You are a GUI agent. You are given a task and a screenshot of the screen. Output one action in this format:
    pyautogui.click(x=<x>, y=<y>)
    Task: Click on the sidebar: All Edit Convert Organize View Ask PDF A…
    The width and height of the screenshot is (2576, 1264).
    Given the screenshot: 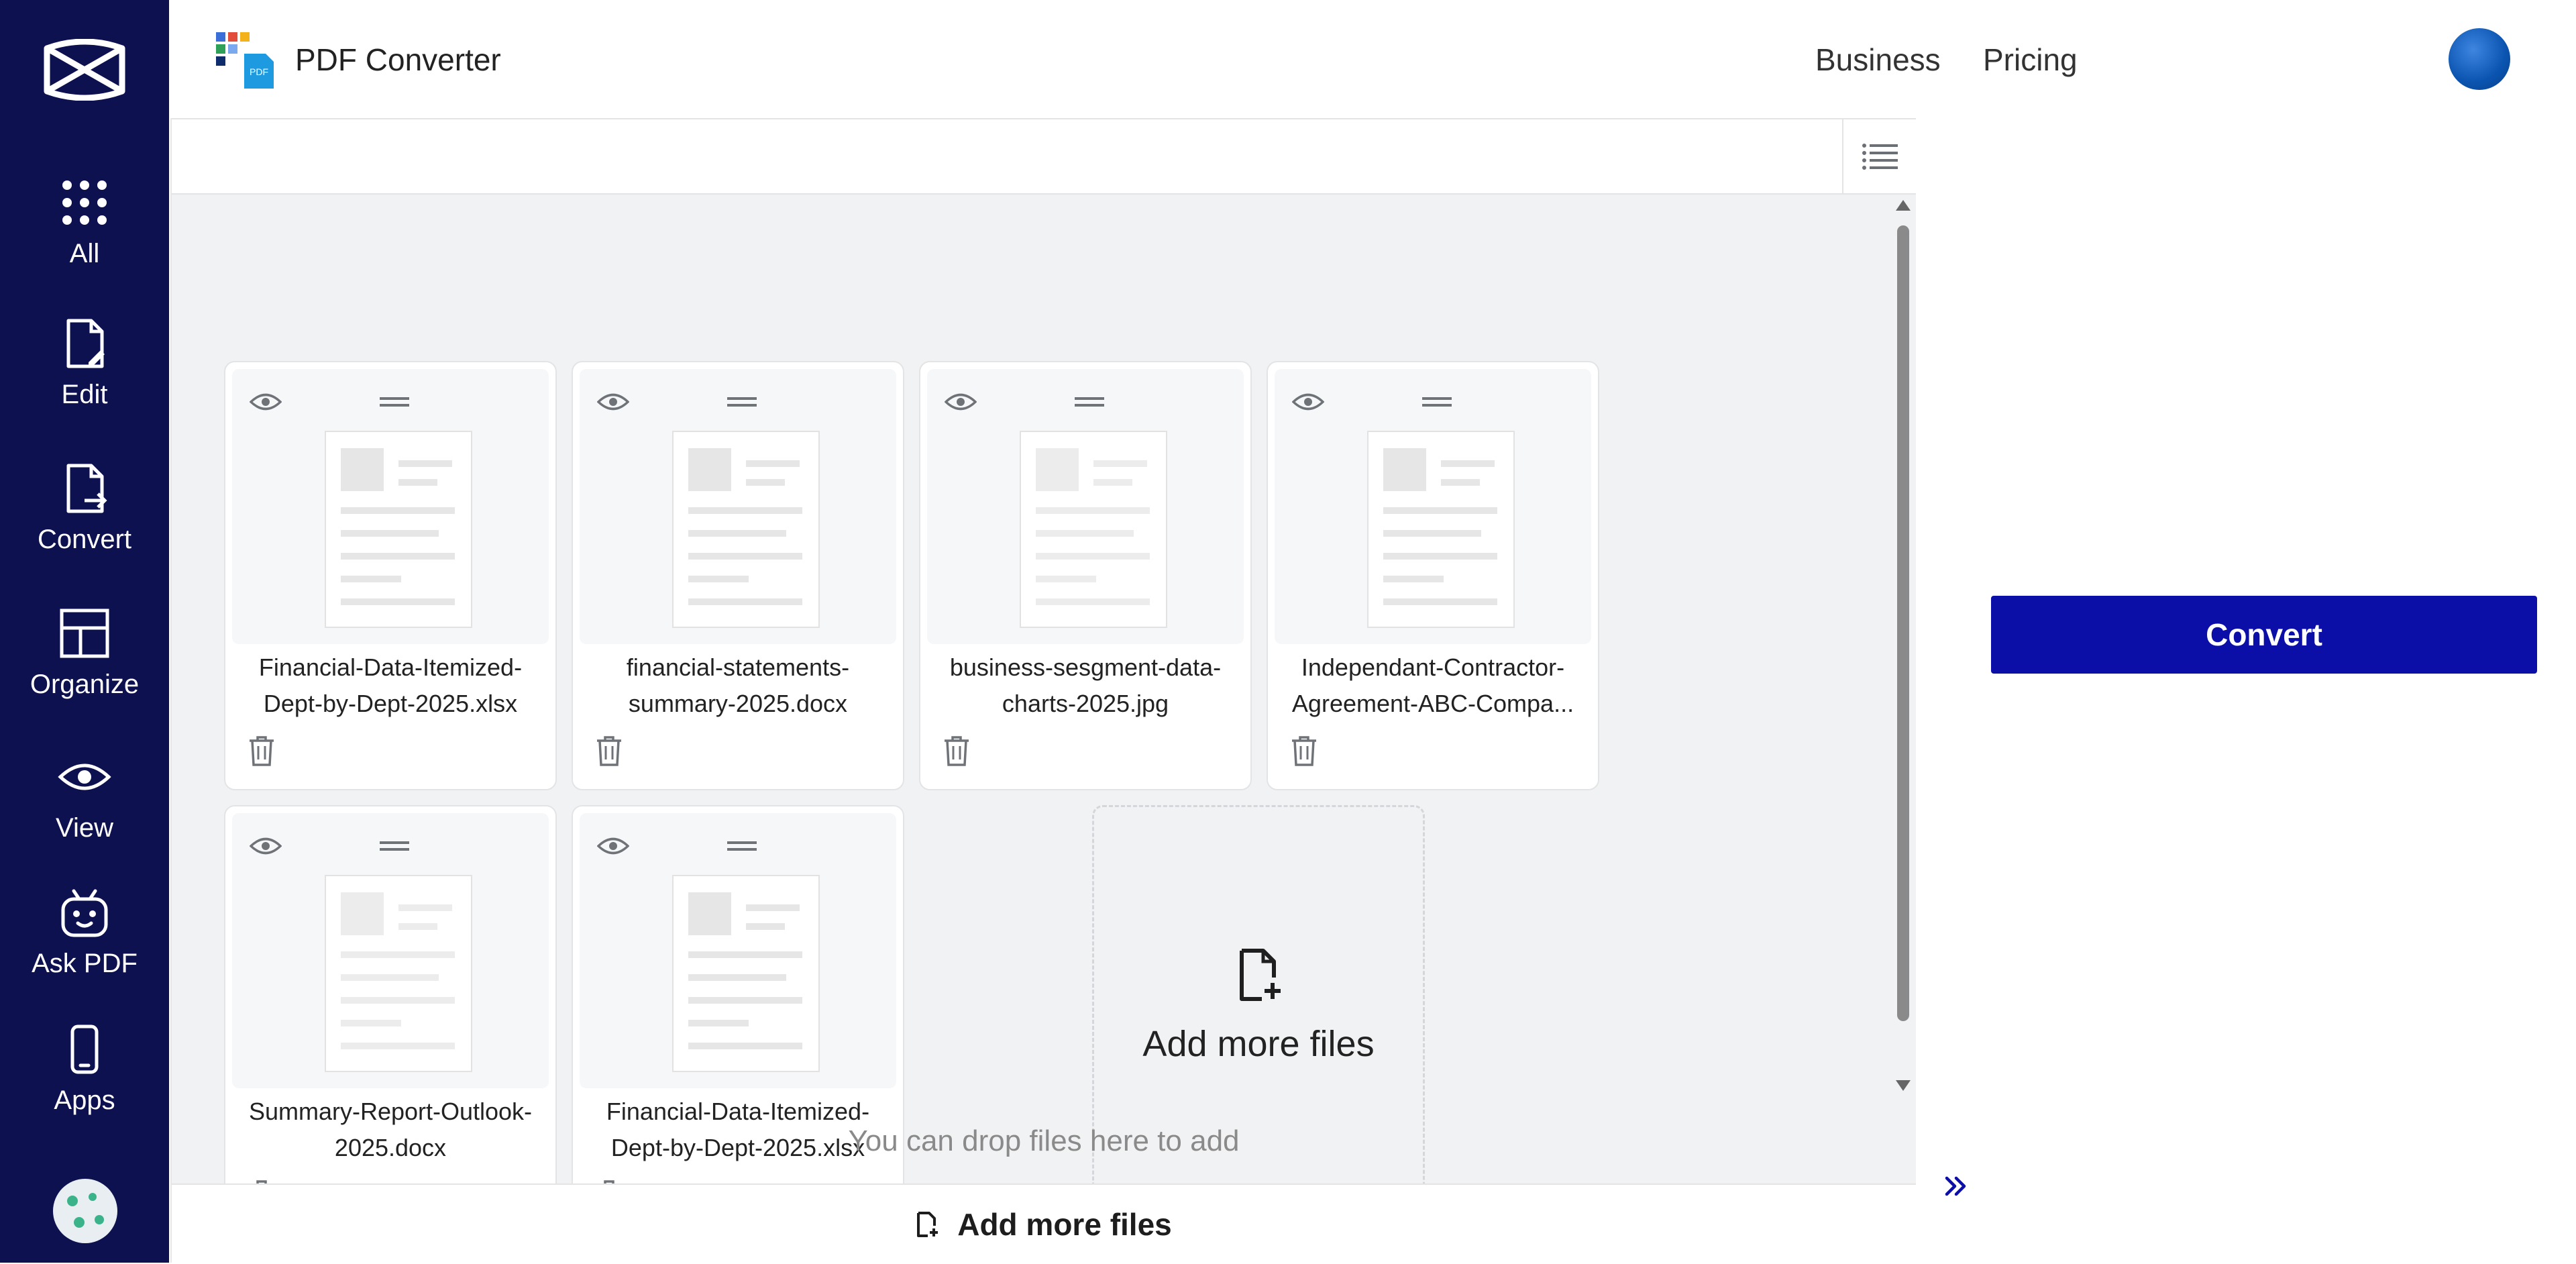 What is the action you would take?
    pyautogui.click(x=84, y=631)
    